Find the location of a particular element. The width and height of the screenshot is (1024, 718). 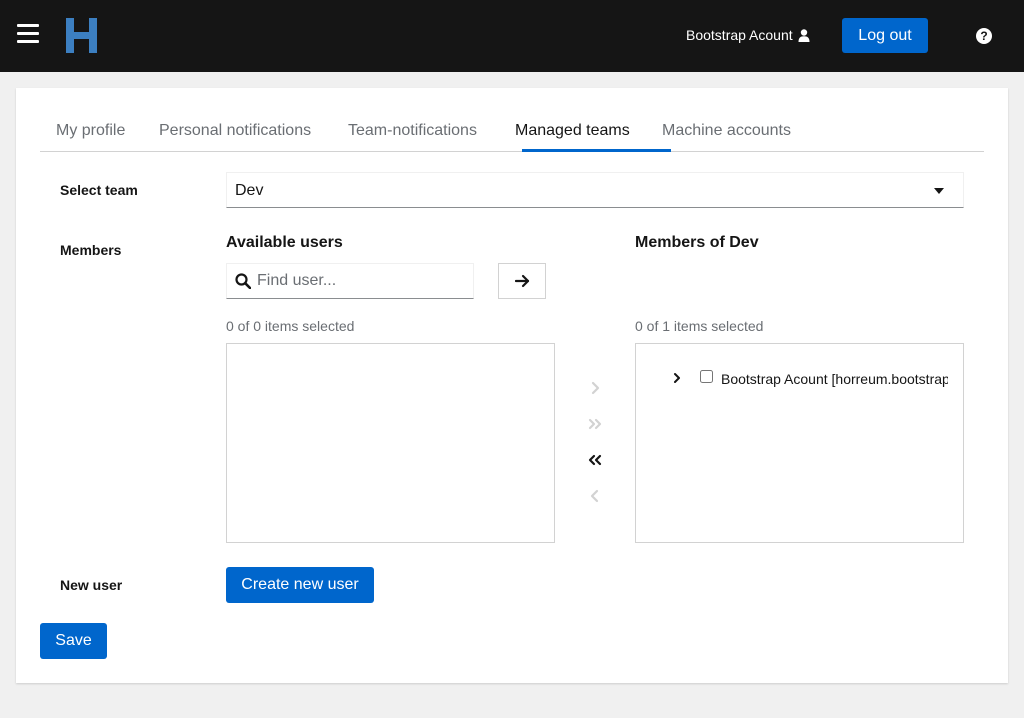

new-user-label: New user is located at coordinates (91, 585).